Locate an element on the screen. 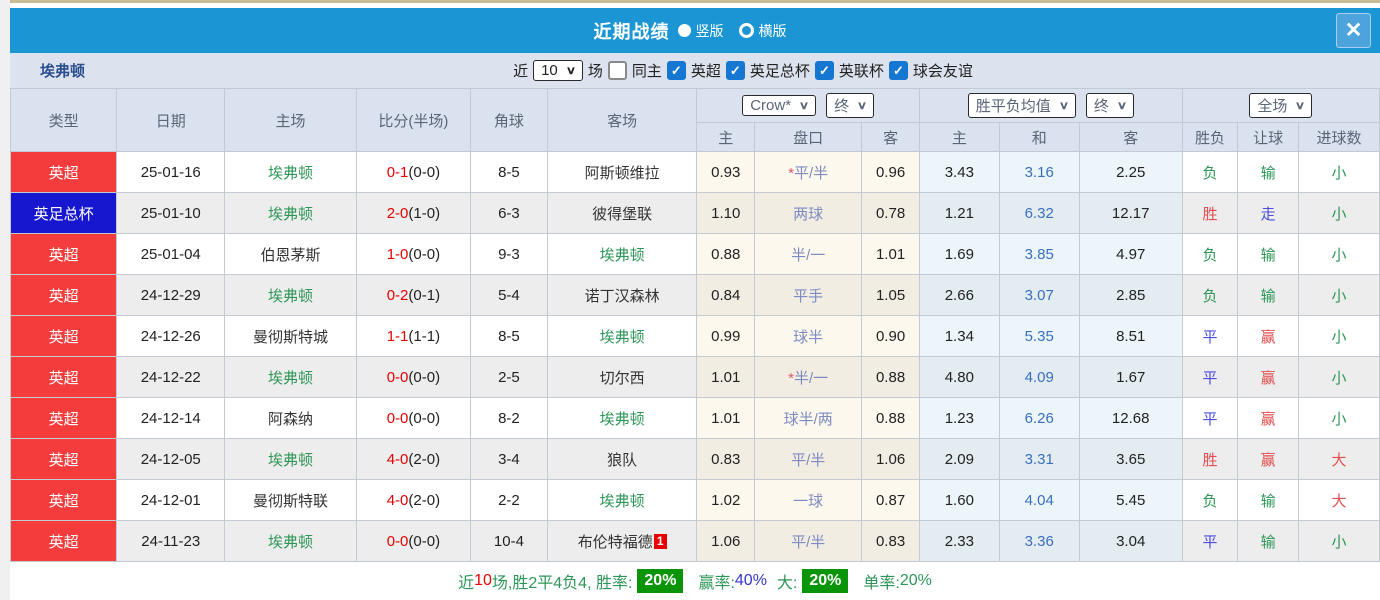 This screenshot has width=1380, height=600. match-date: 24-12-29 is located at coordinates (171, 295).